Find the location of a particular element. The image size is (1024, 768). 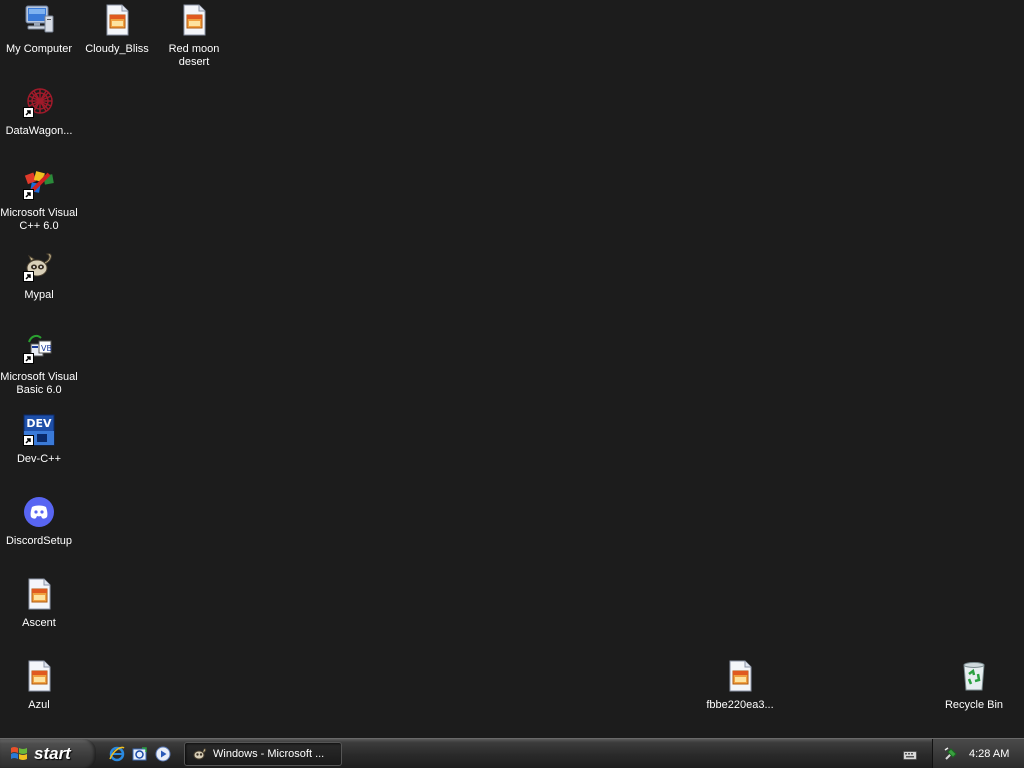

desktop-icon-dev-cpp: DEV Dev-C++ is located at coordinates (39, 439).